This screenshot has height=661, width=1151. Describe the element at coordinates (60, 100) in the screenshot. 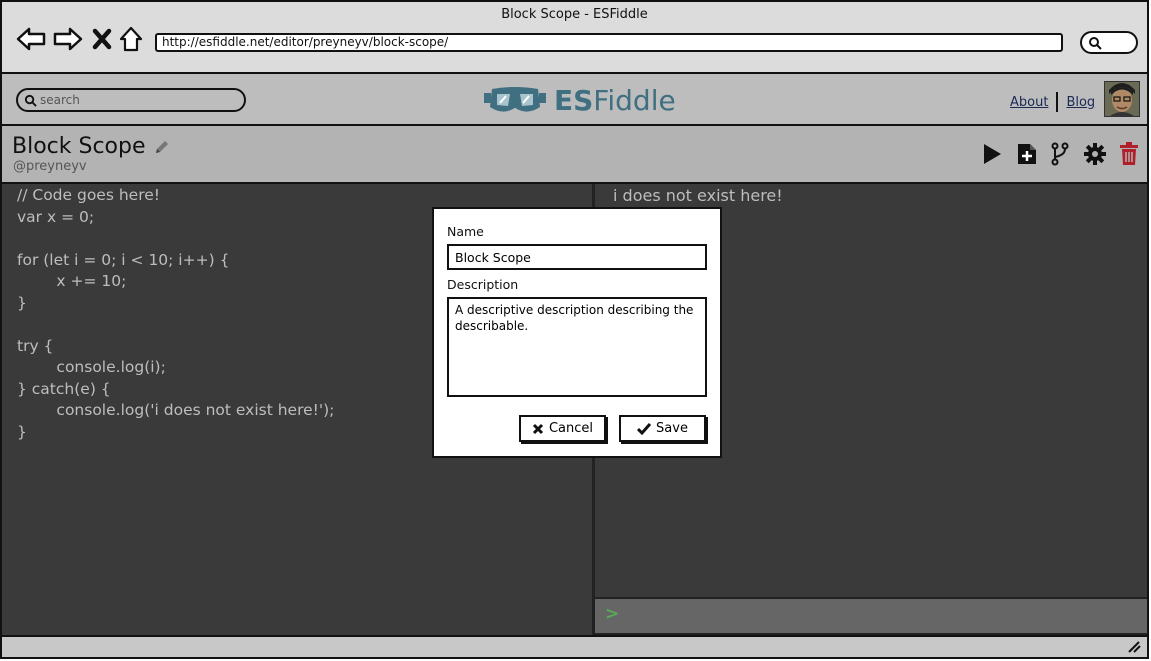

I see `search-placeholder: search` at that location.